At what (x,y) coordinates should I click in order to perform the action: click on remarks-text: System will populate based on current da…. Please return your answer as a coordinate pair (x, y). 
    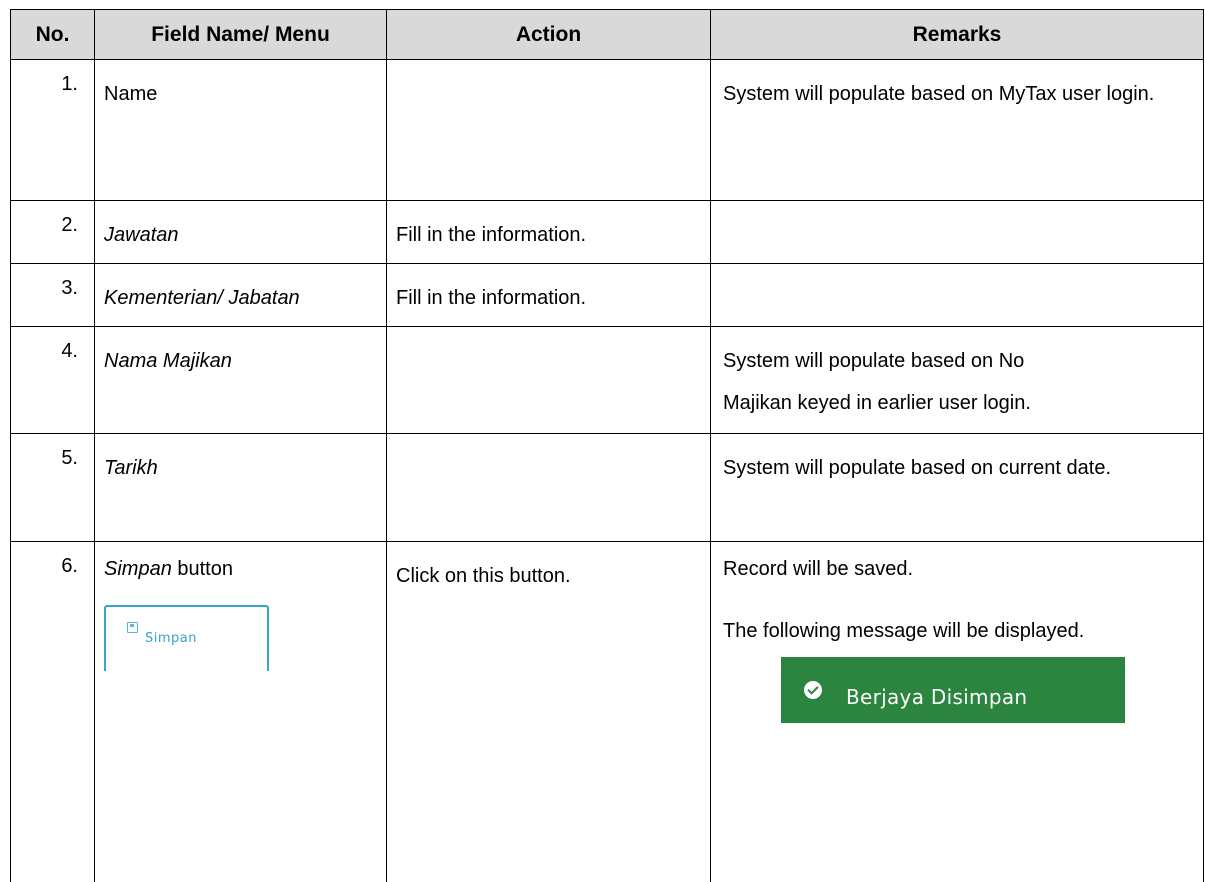
    Looking at the image, I should click on (957, 487).